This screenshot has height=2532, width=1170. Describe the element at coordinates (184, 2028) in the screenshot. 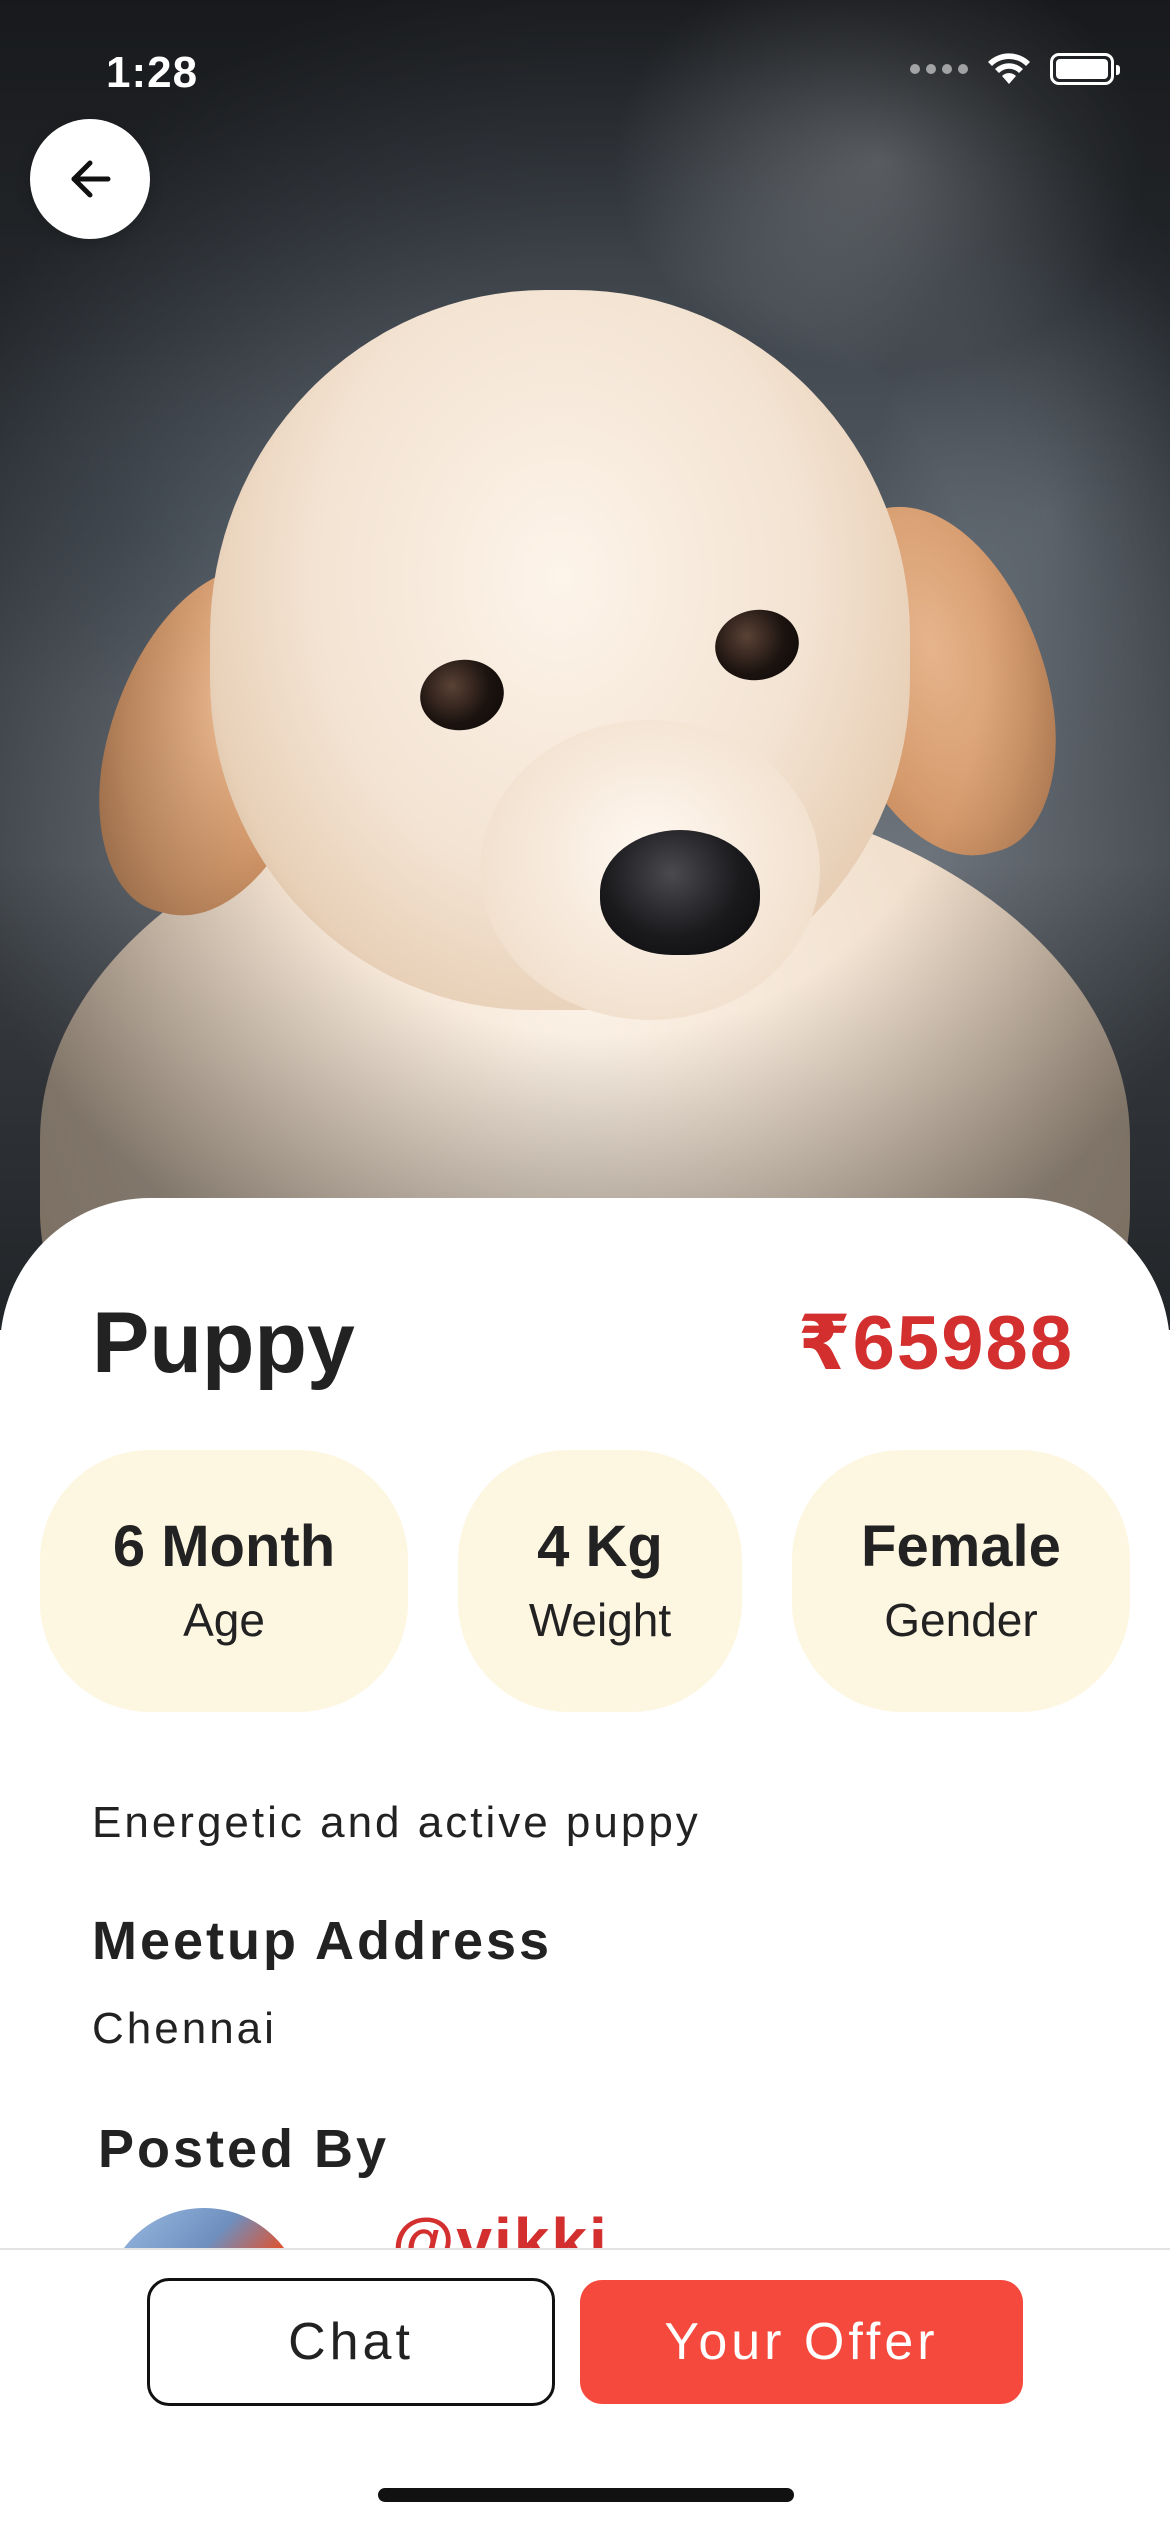

I see `meetup-address-value: Chennai` at that location.